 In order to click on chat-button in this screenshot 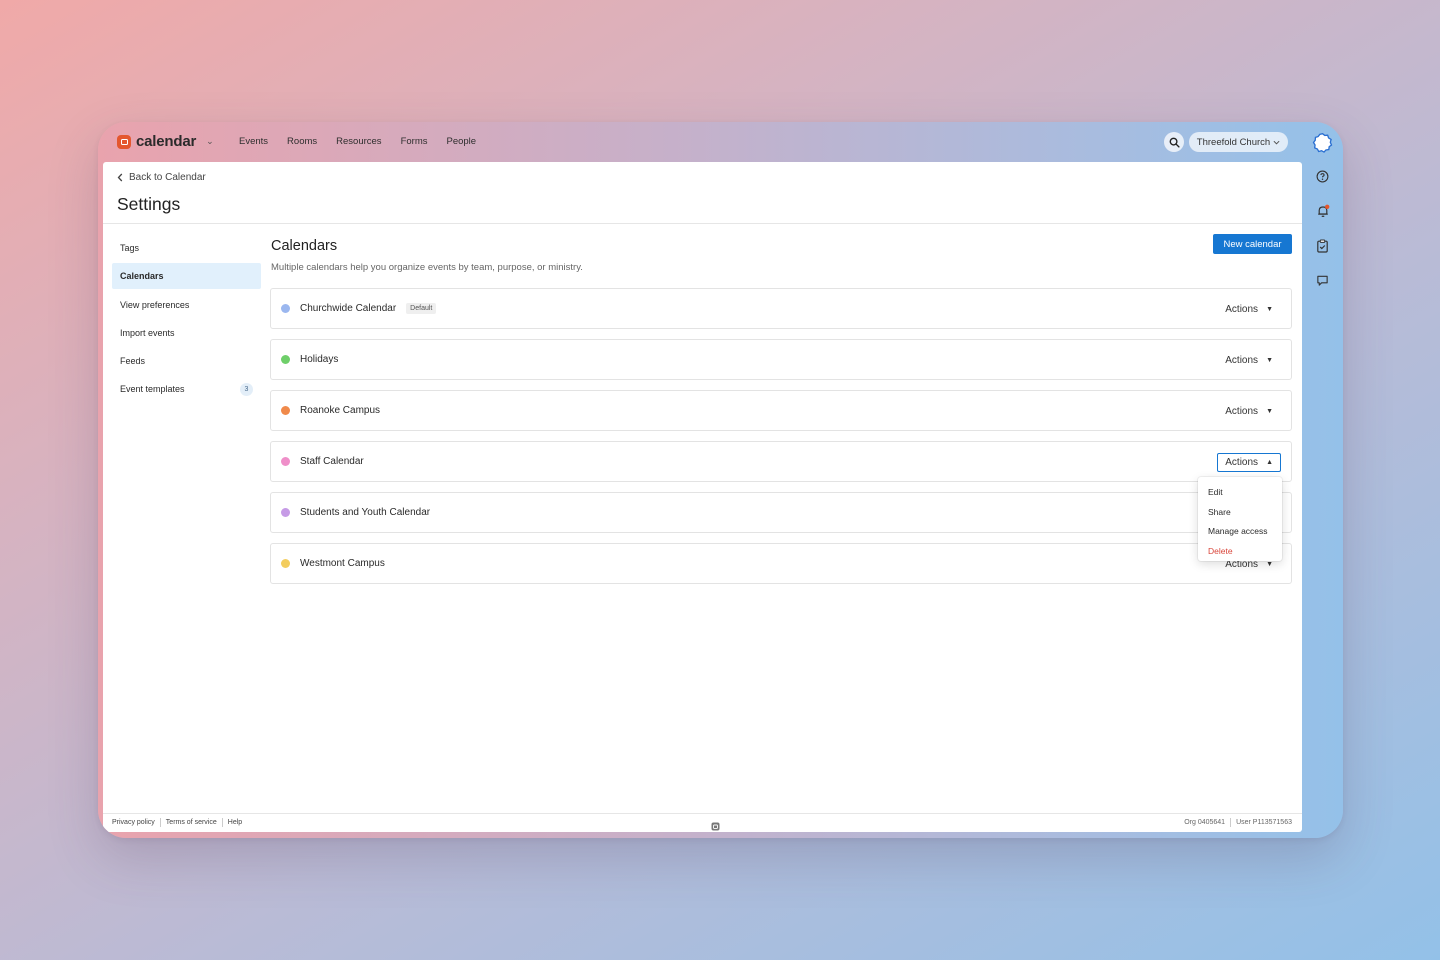, I will do `click(1322, 280)`.